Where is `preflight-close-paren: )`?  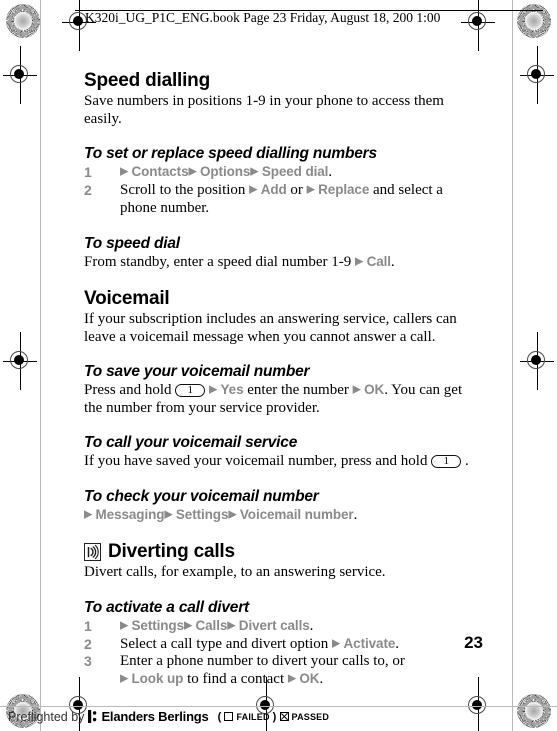
preflight-close-paren: ) is located at coordinates (274, 716).